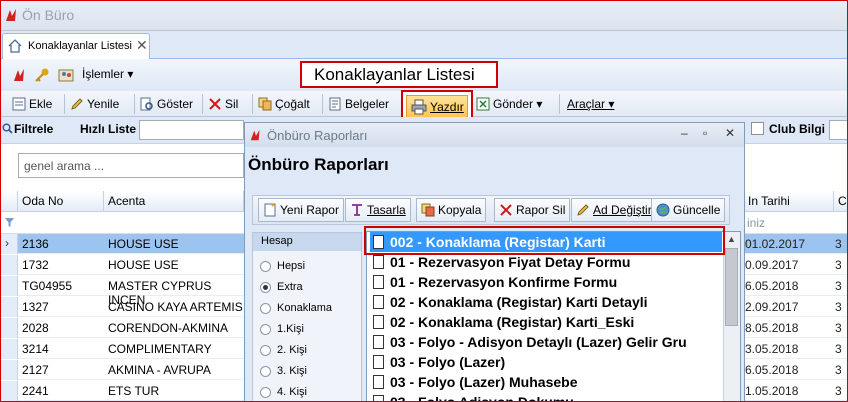 Image resolution: width=848 pixels, height=402 pixels. What do you see at coordinates (663, 210) in the screenshot?
I see `globe-icon` at bounding box center [663, 210].